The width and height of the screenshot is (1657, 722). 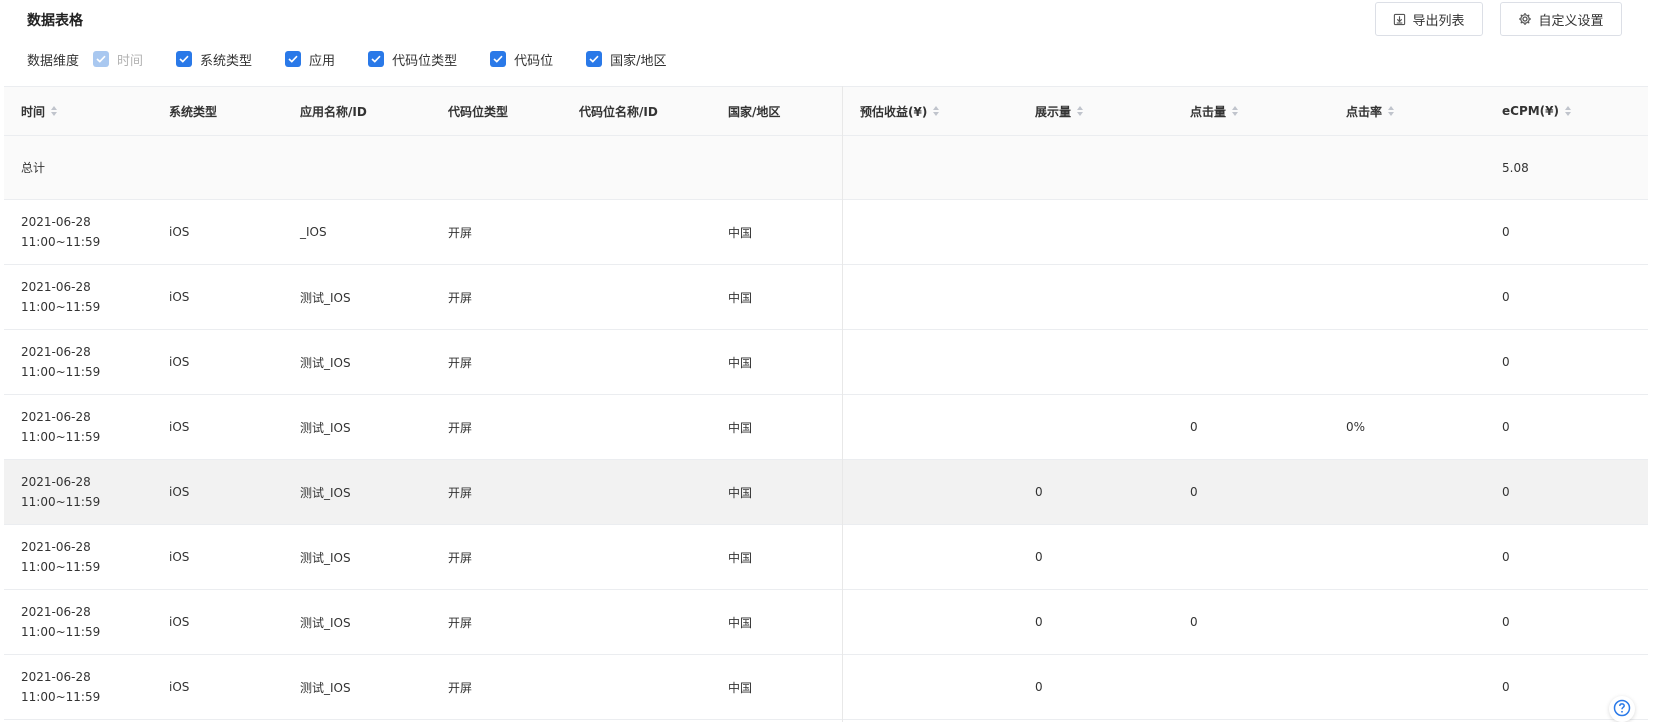 I want to click on dimension-options: 时间 系统类型 应用 代码位类型 代码位 国家/地区, so click(x=396, y=59).